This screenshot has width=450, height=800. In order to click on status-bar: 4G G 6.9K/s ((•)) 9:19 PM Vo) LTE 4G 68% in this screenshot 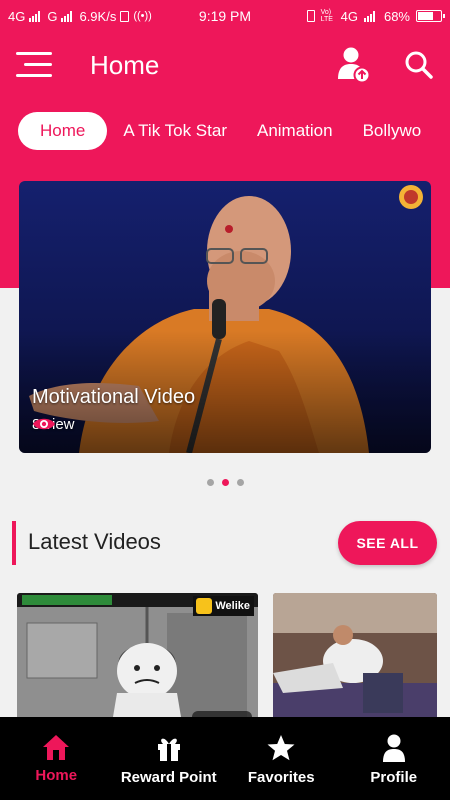, I will do `click(225, 16)`.